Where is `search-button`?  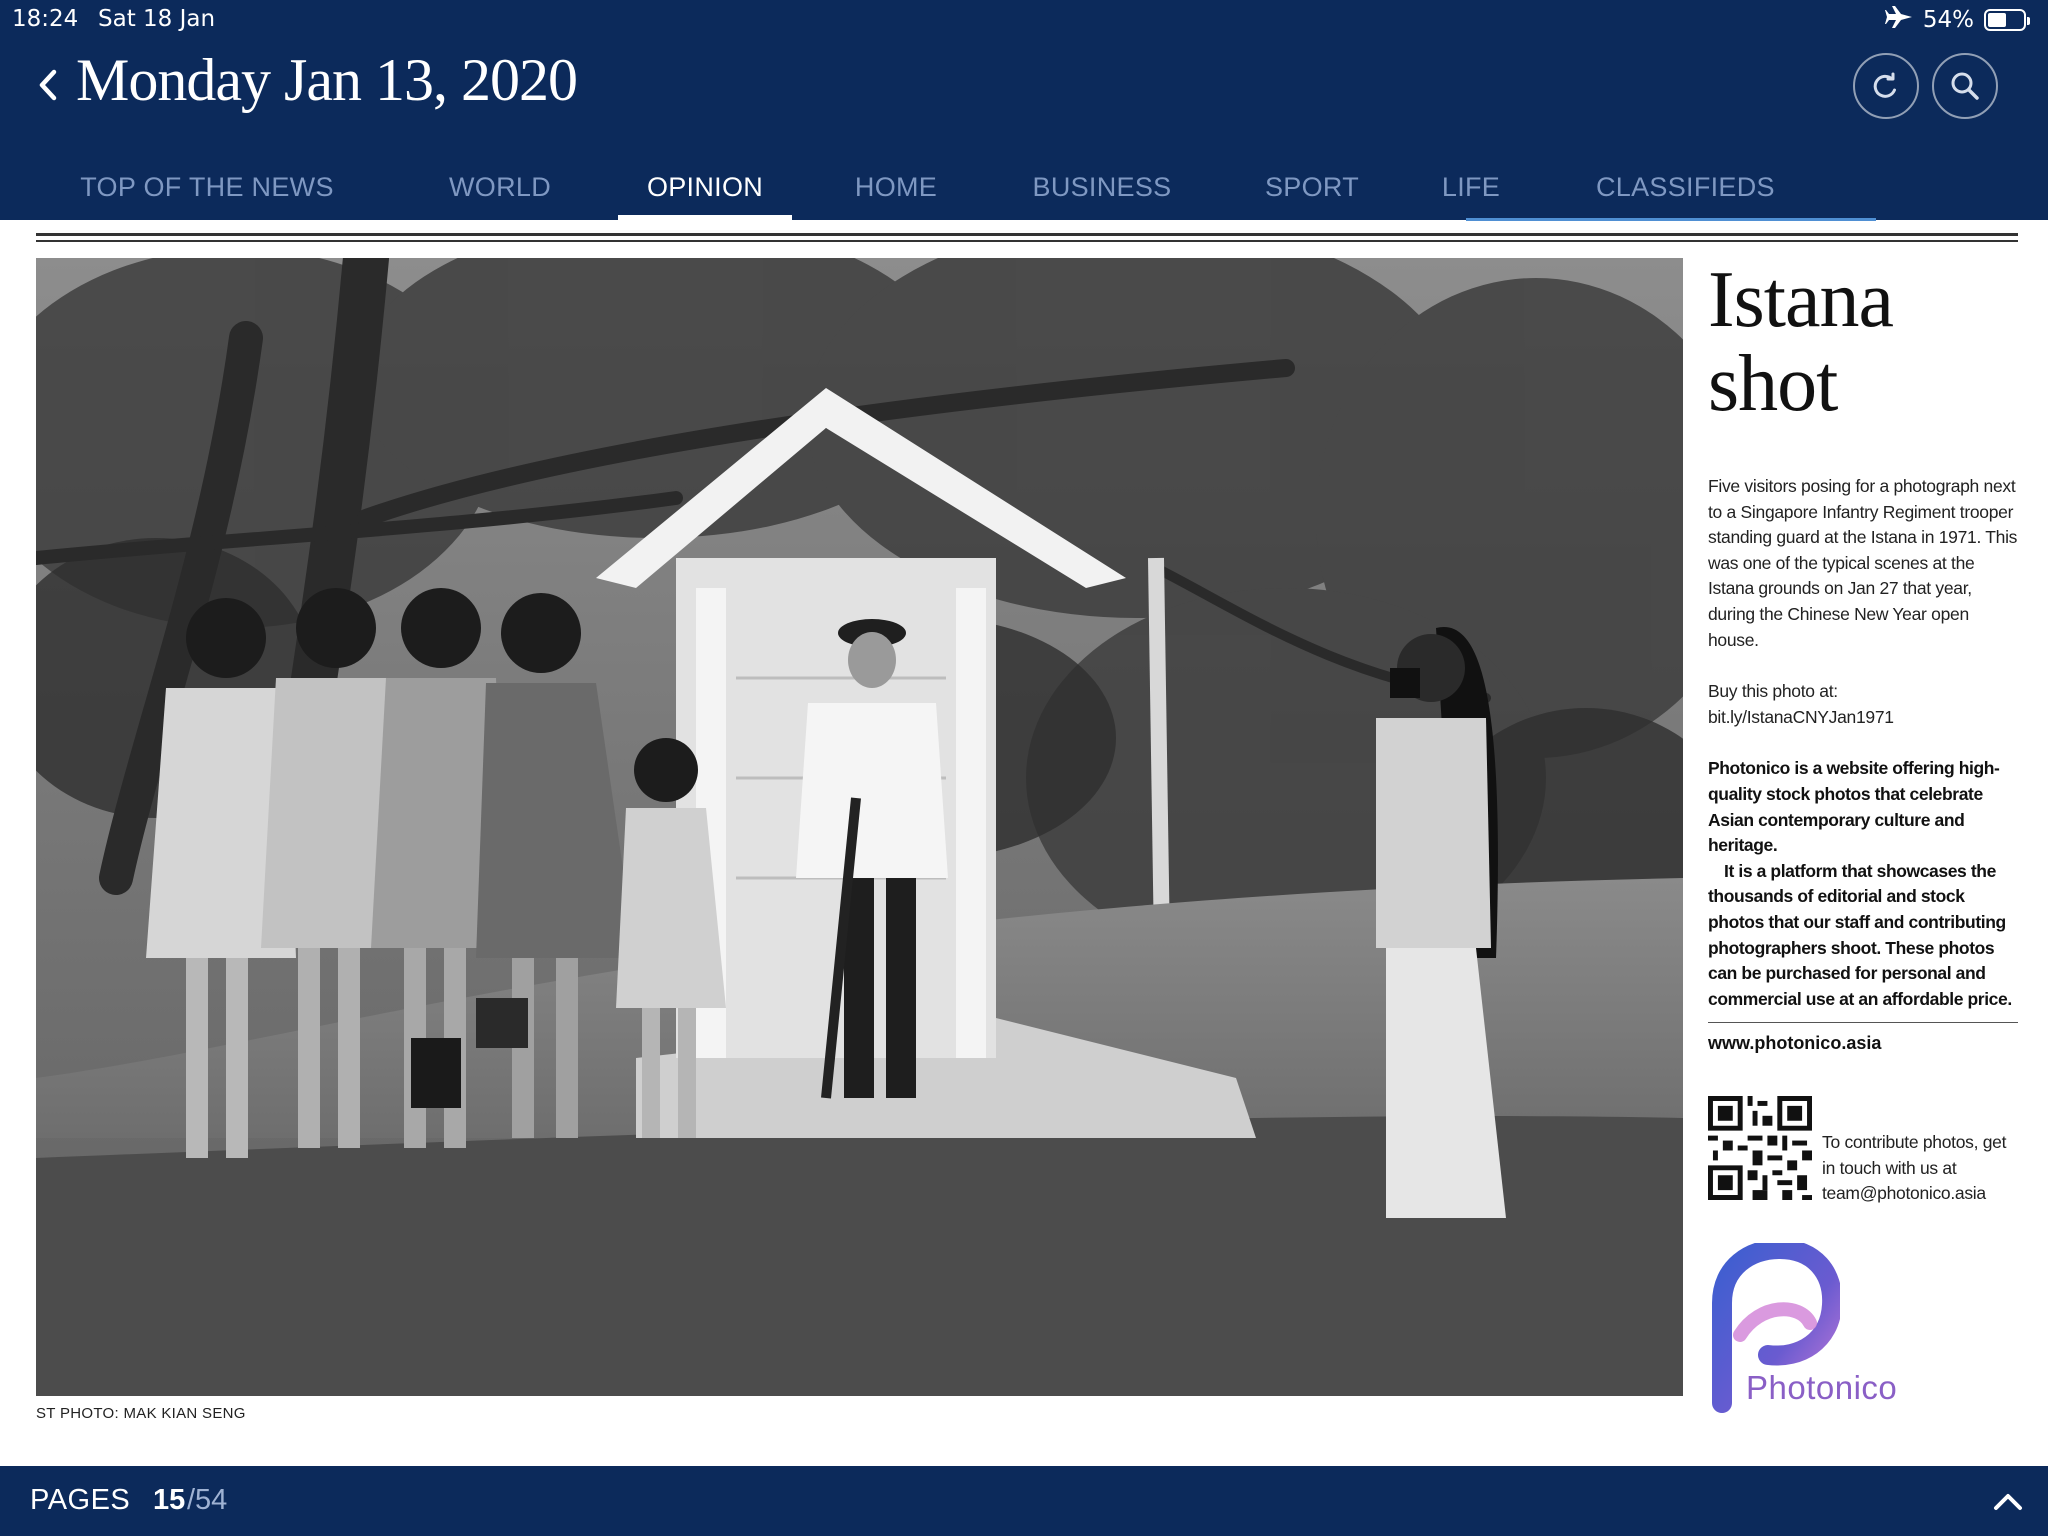 search-button is located at coordinates (1965, 86).